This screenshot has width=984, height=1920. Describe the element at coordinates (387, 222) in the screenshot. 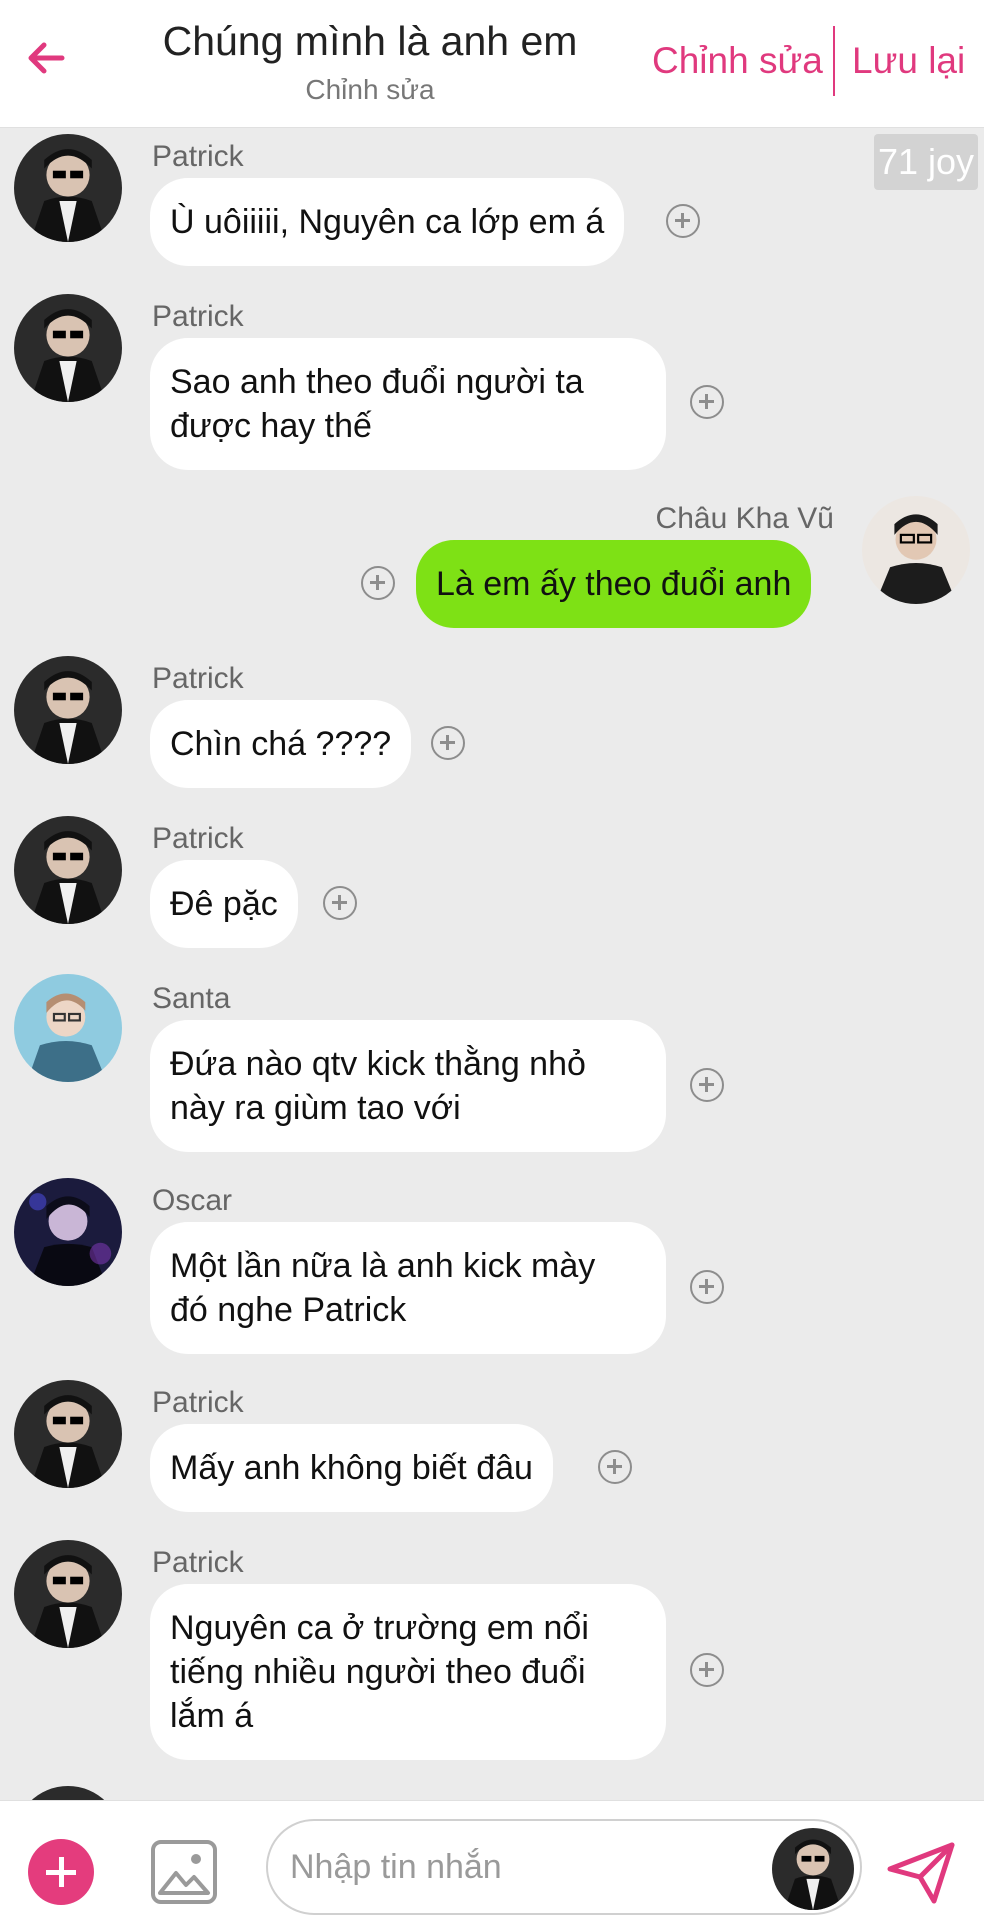

I see `message-bubble: Ù uôiiiii, Nguyên ca lớp em á` at that location.